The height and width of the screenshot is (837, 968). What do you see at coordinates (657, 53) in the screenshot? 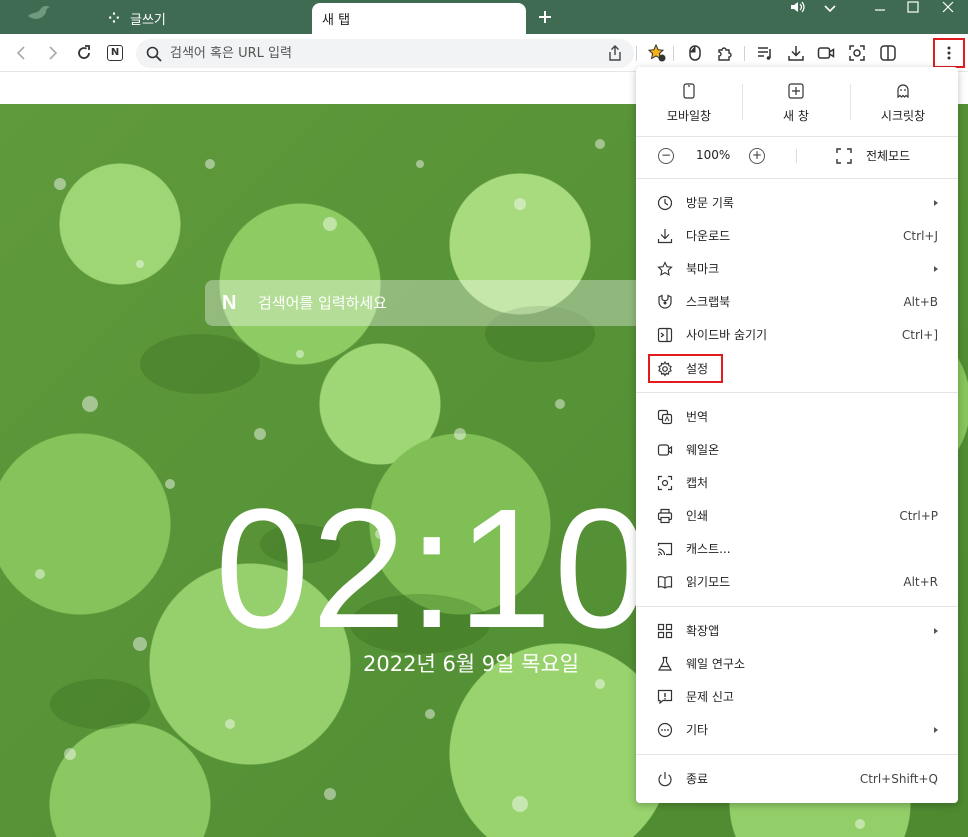
I see `bookmark-star-button` at bounding box center [657, 53].